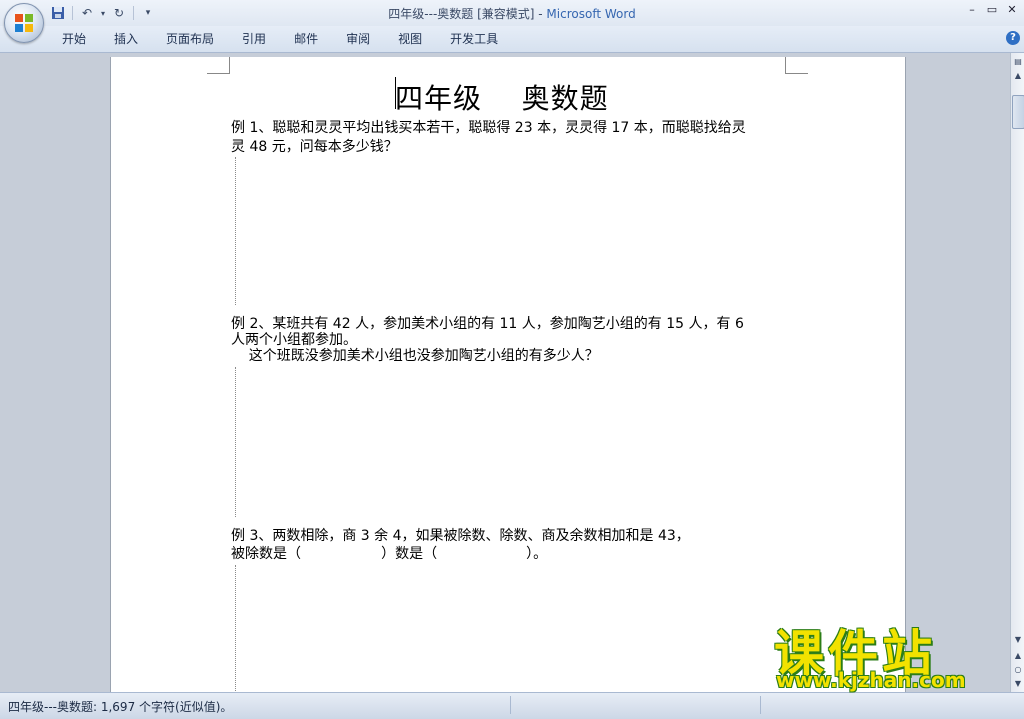 The width and height of the screenshot is (1024, 719). I want to click on watermark-logo: 课件站 www.kjzhan.com, so click(890, 654).